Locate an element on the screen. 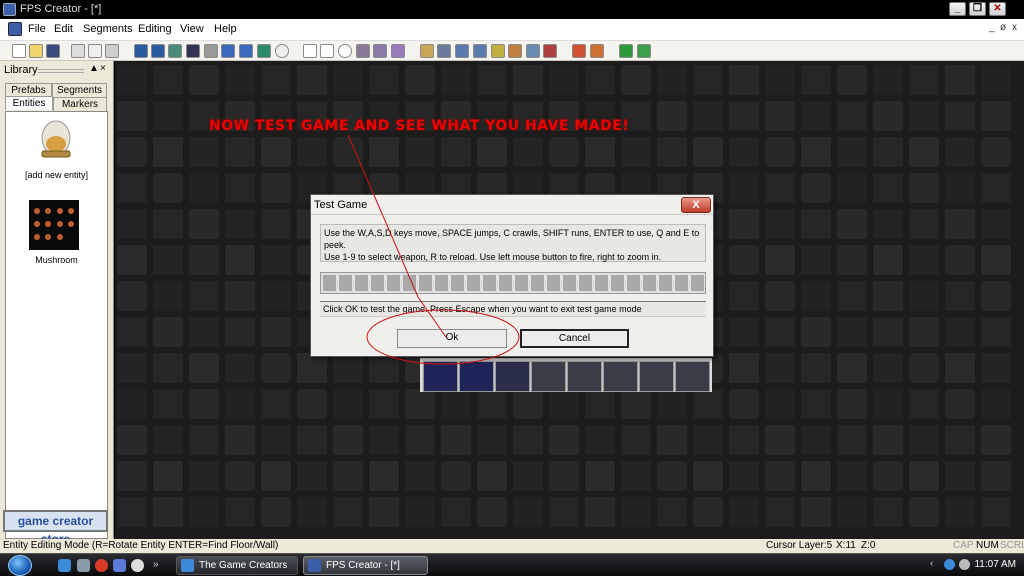 The width and height of the screenshot is (1024, 576). maximize-button: ❐ is located at coordinates (977, 9).